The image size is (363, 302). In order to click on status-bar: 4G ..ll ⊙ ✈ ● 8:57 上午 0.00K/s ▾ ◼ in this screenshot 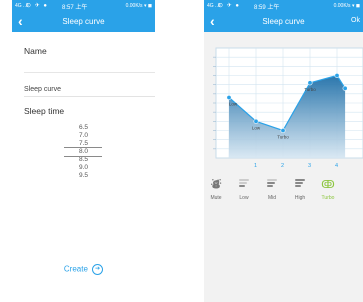, I will do `click(83, 6)`.